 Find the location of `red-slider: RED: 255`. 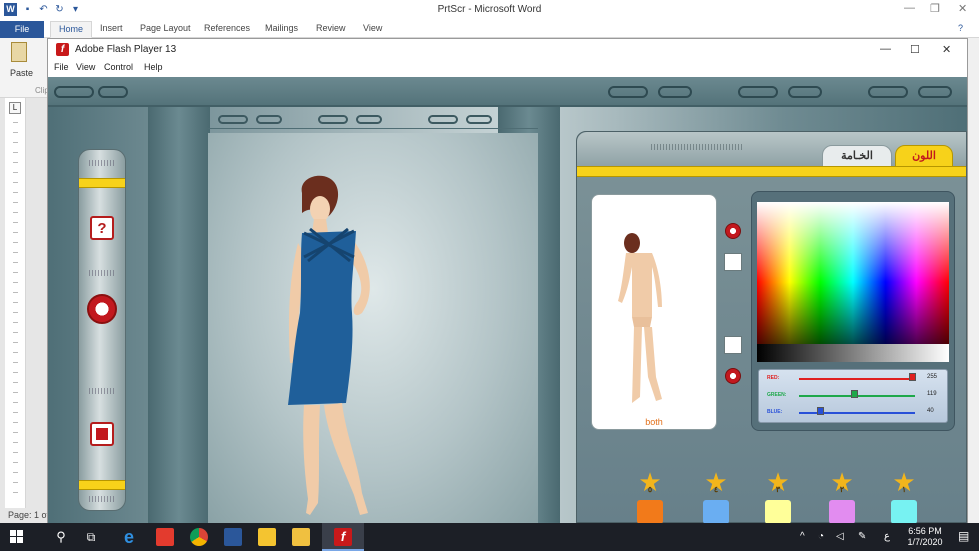

red-slider: RED: 255 is located at coordinates (853, 379).